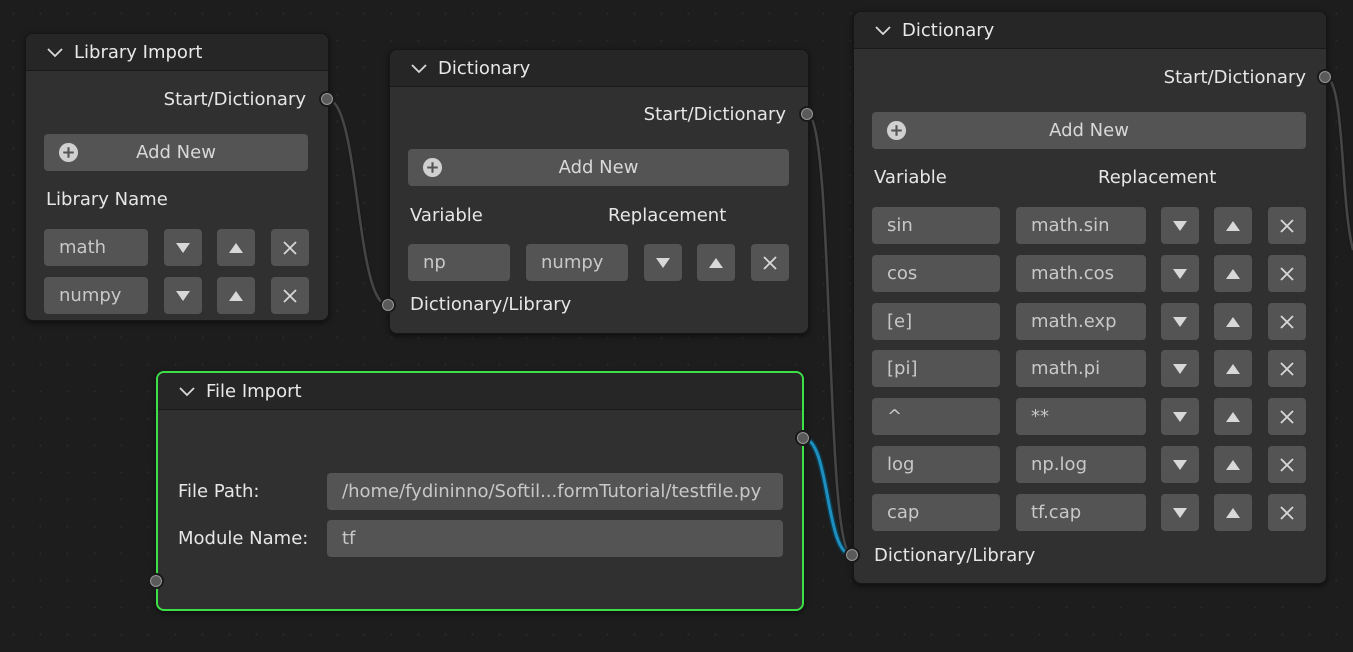 The width and height of the screenshot is (1353, 652). I want to click on link-file-to-dictlarge, so click(827, 496).